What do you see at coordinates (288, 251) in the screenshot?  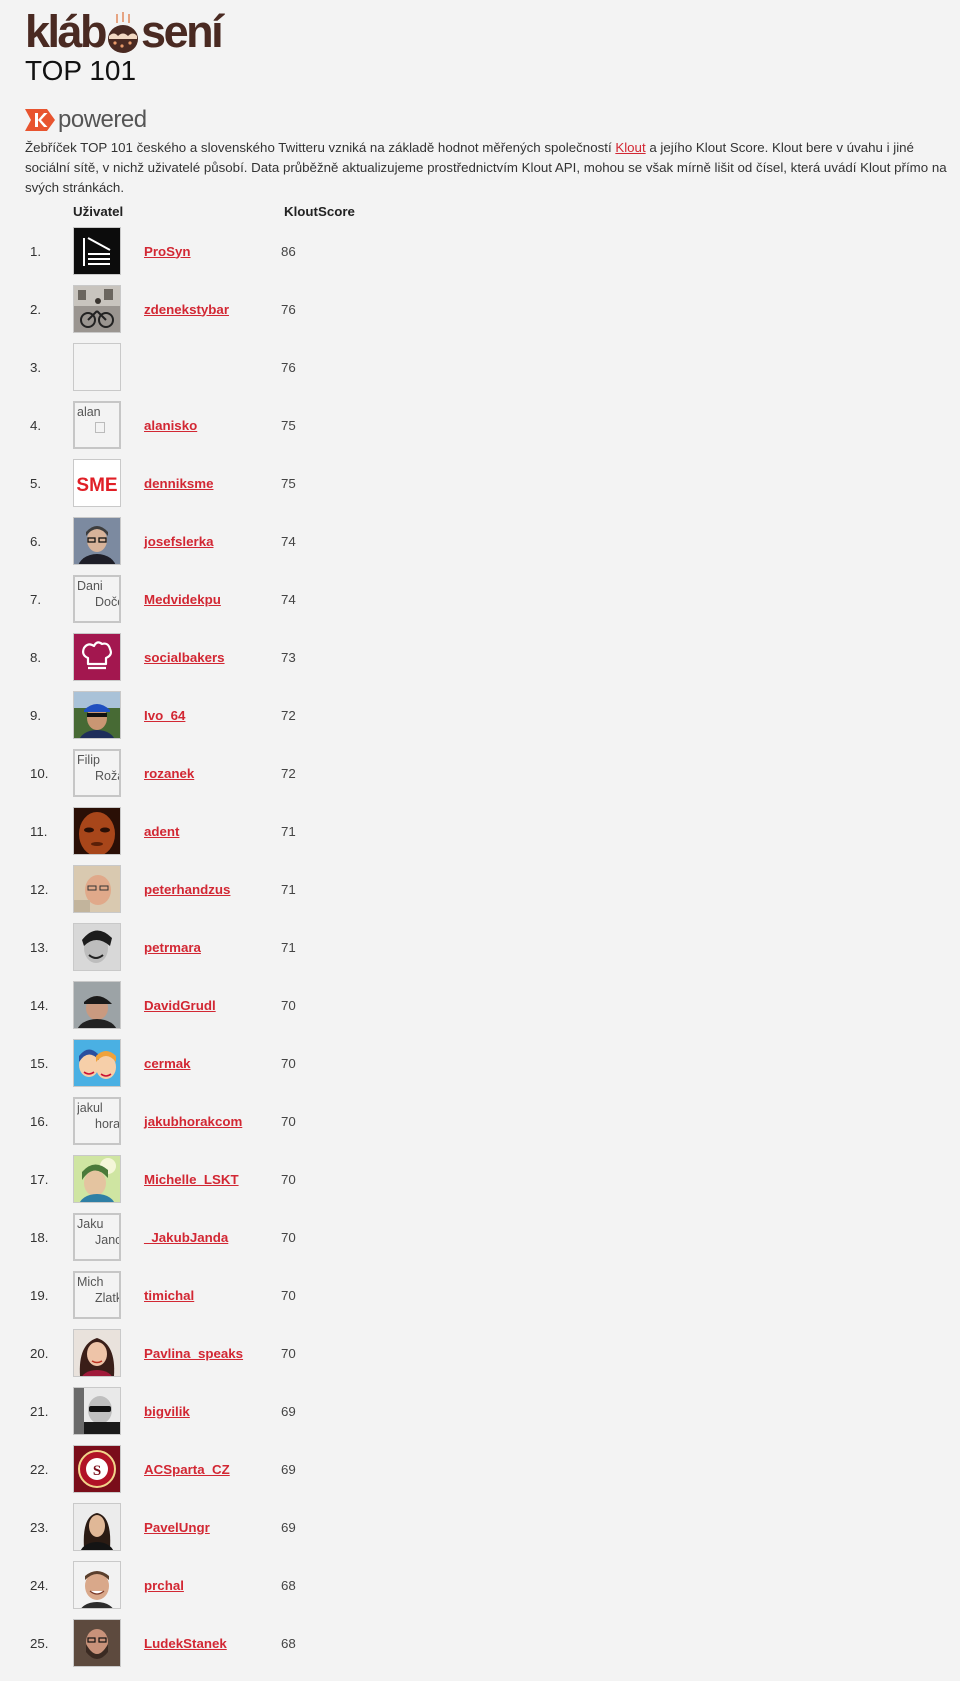 I see `klout-score: 86` at bounding box center [288, 251].